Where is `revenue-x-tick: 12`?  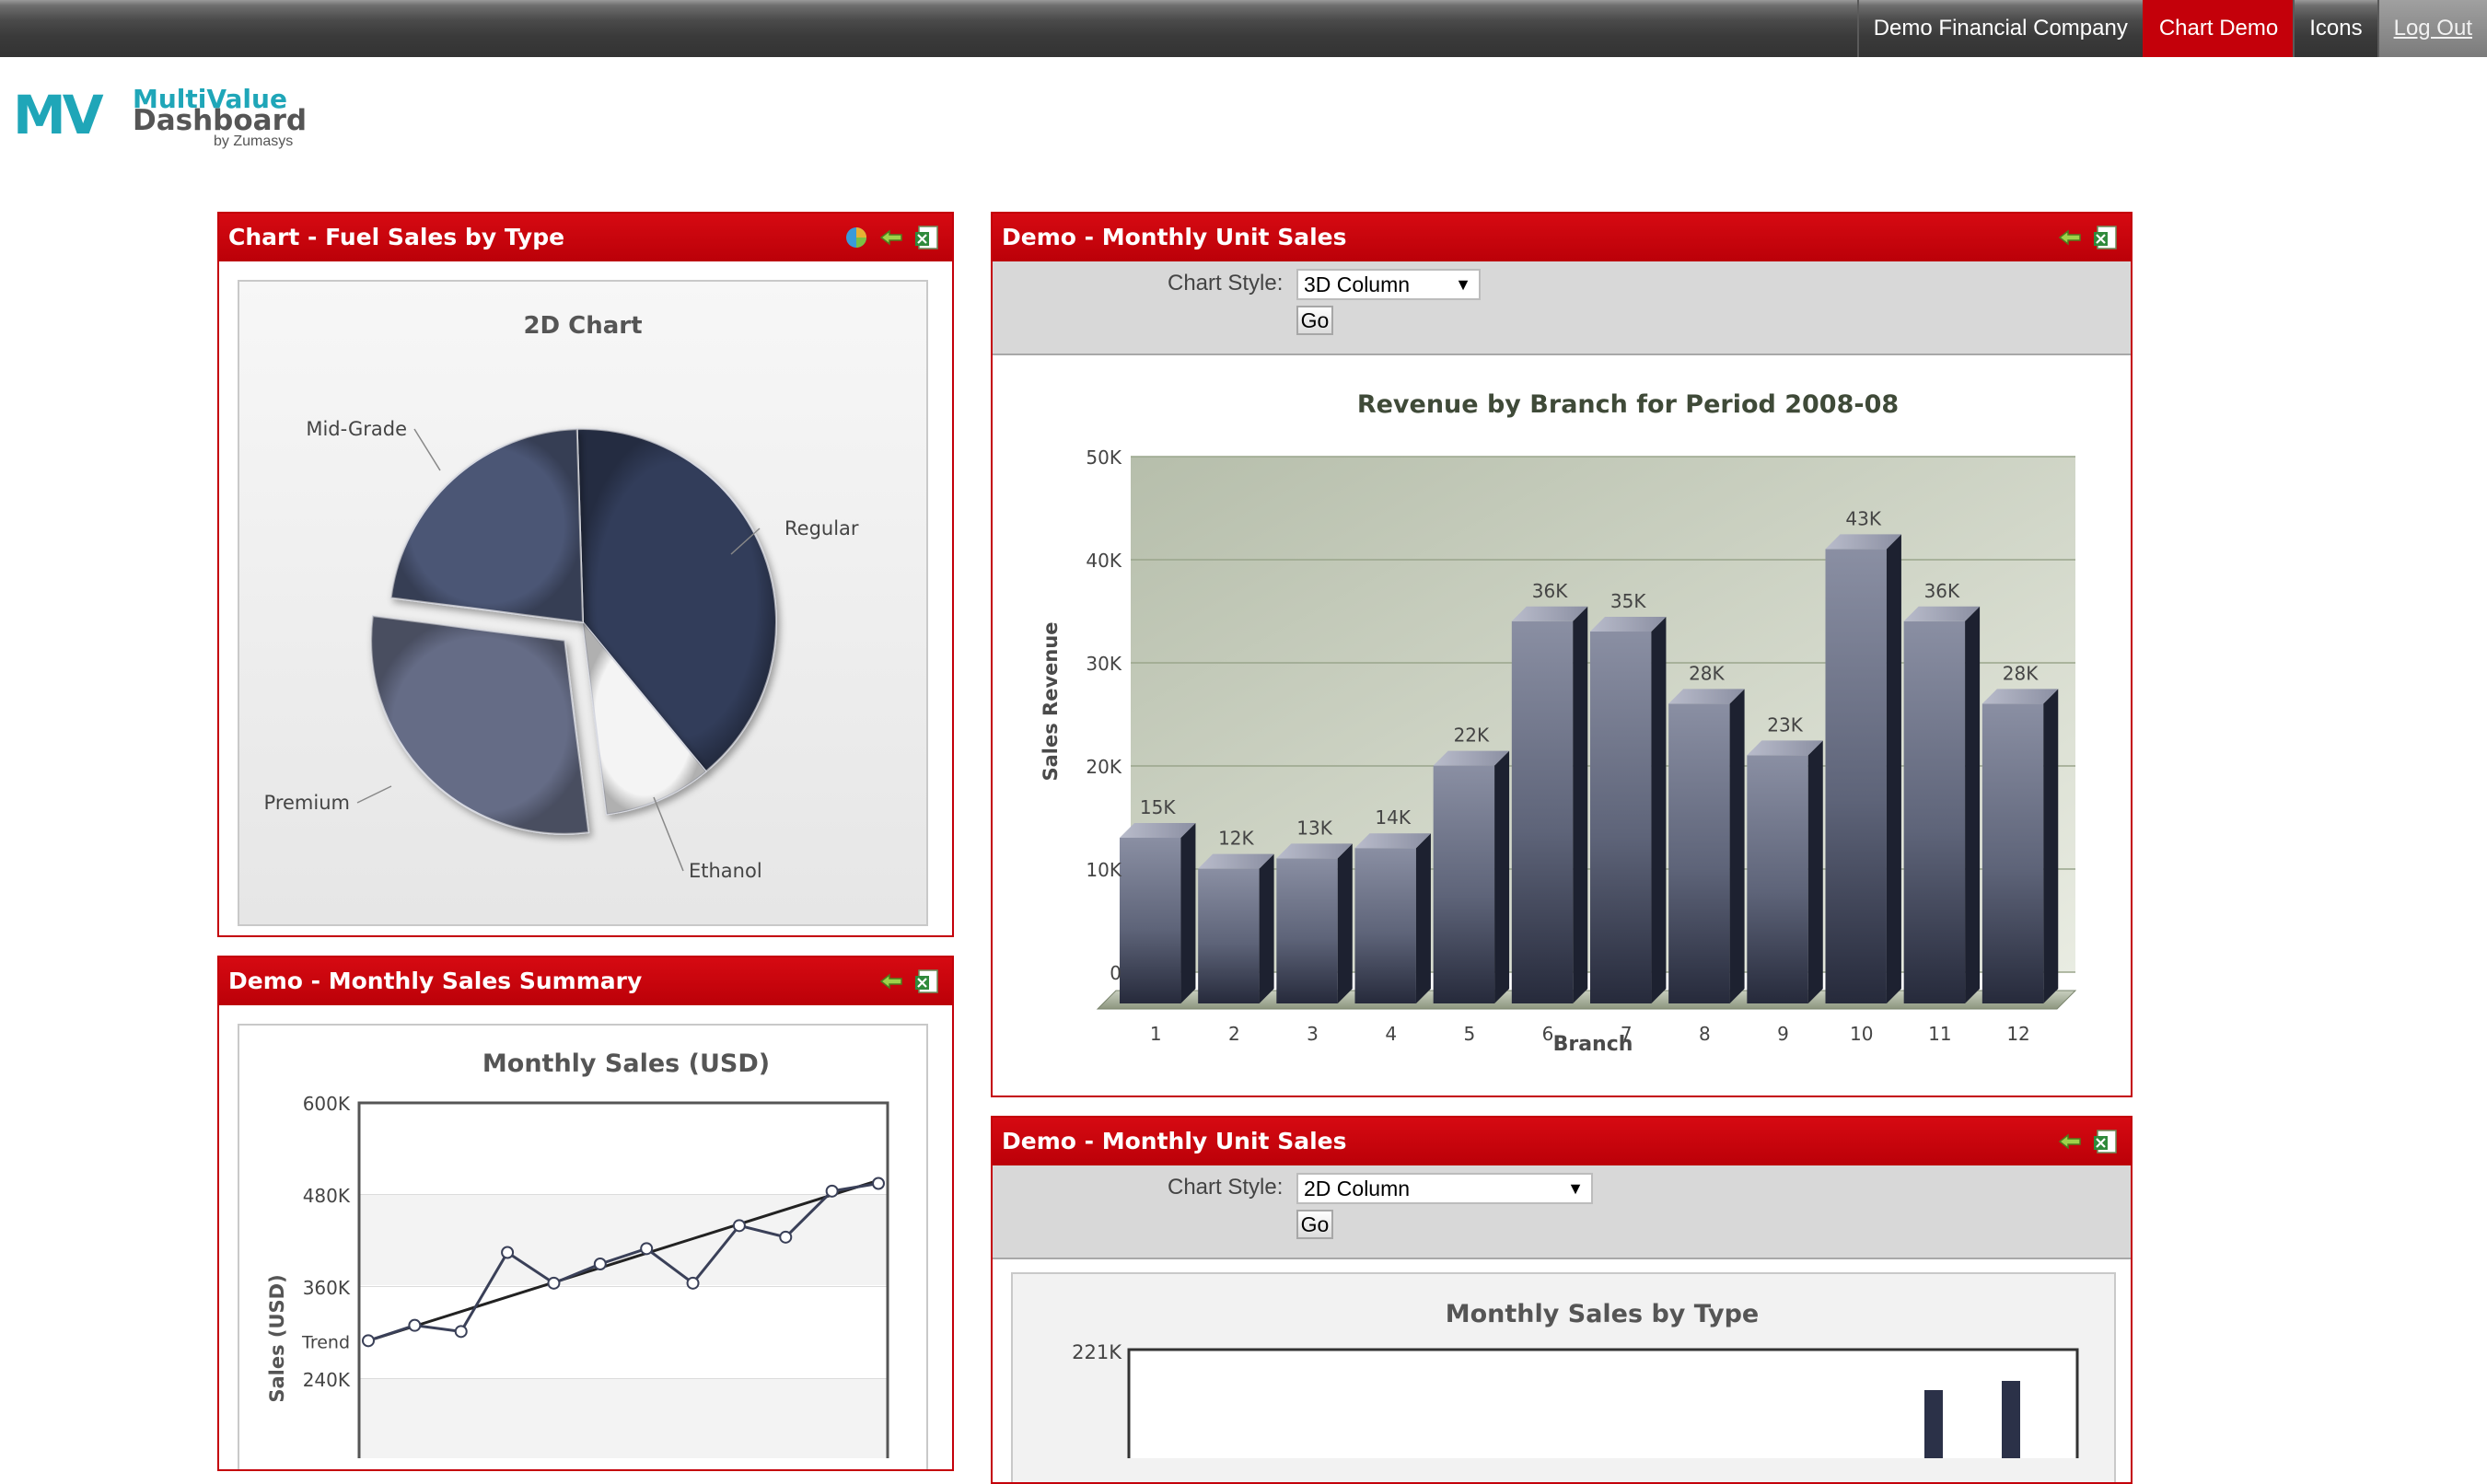 revenue-x-tick: 12 is located at coordinates (2018, 1034).